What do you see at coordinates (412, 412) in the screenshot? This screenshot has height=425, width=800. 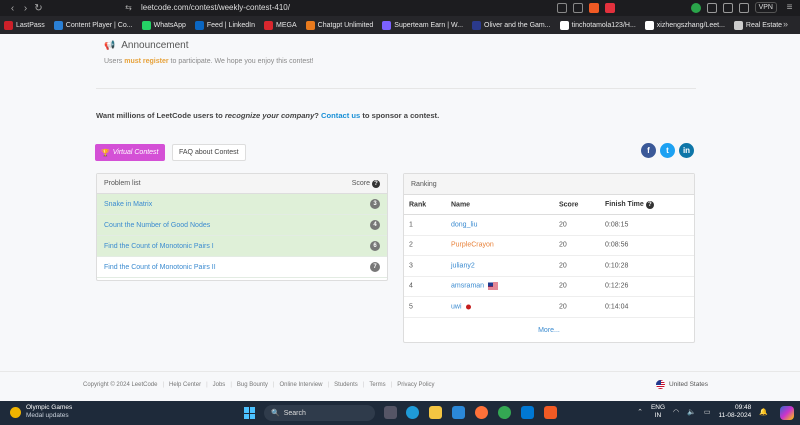 I see `edge-icon` at bounding box center [412, 412].